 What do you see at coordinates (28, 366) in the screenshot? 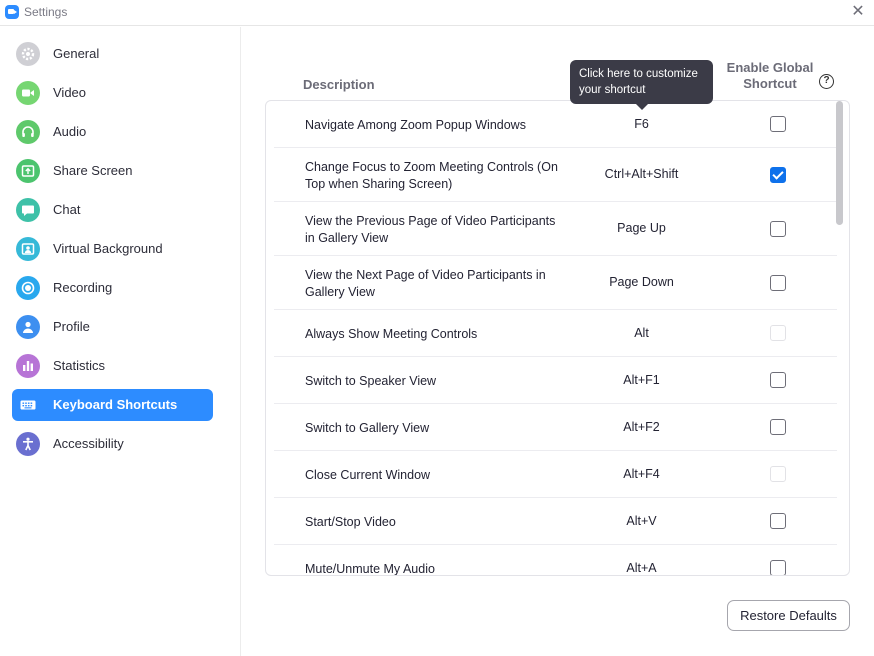
I see `bar-chart-icon` at bounding box center [28, 366].